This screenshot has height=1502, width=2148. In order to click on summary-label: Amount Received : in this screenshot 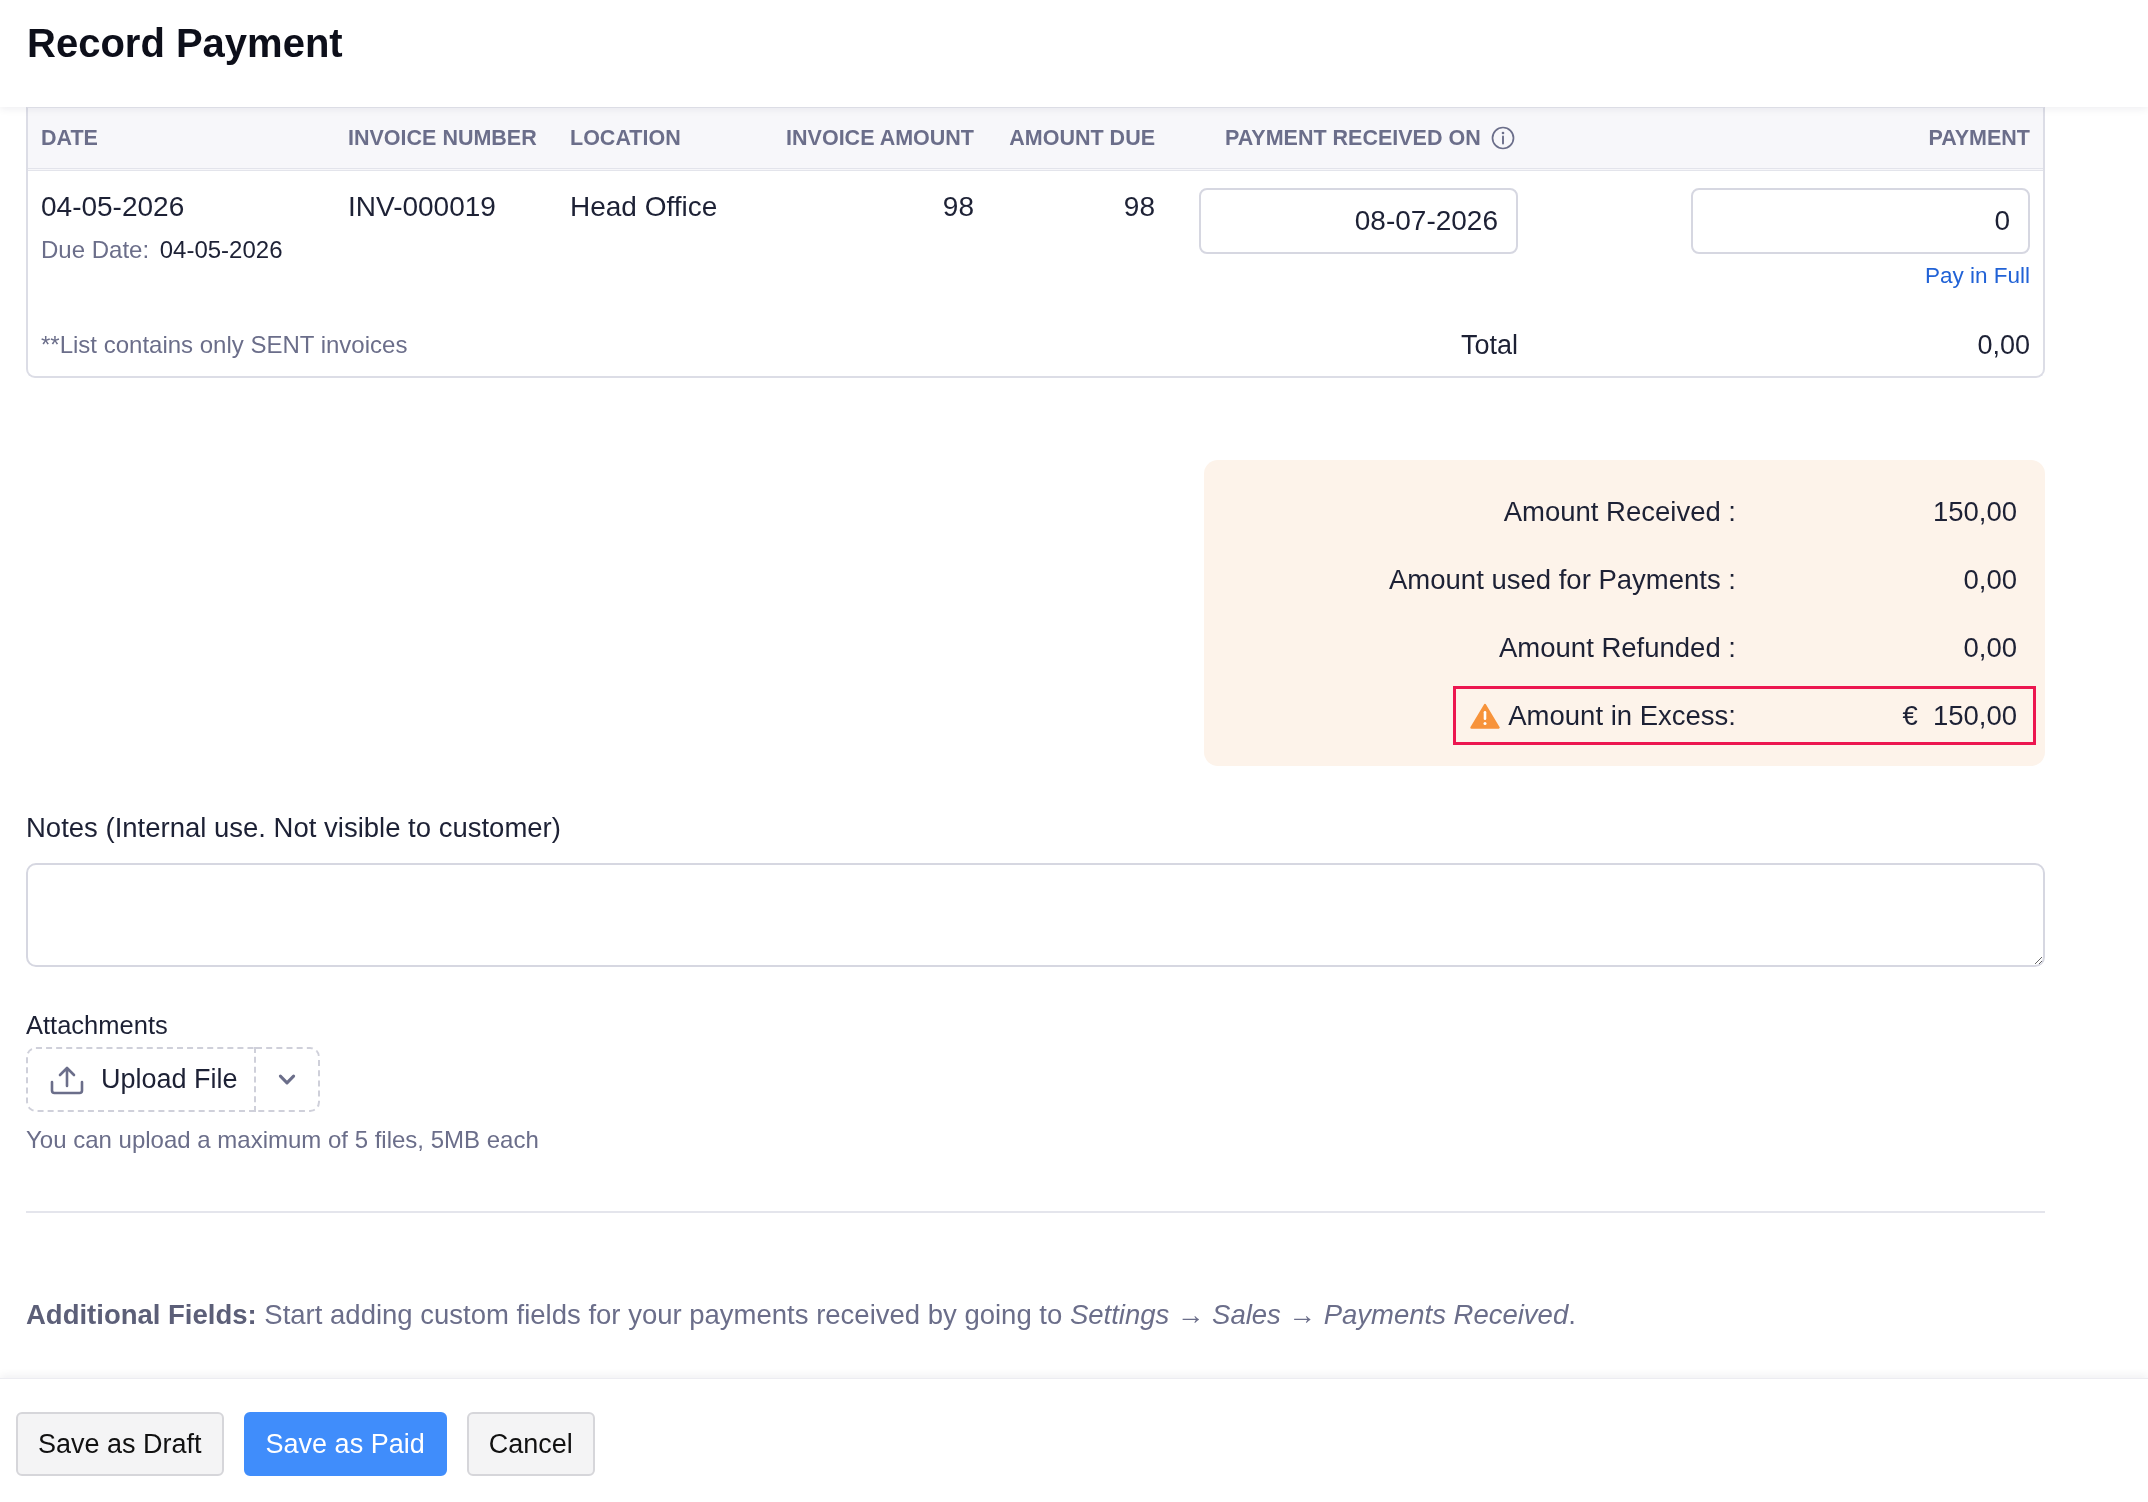, I will do `click(1619, 511)`.